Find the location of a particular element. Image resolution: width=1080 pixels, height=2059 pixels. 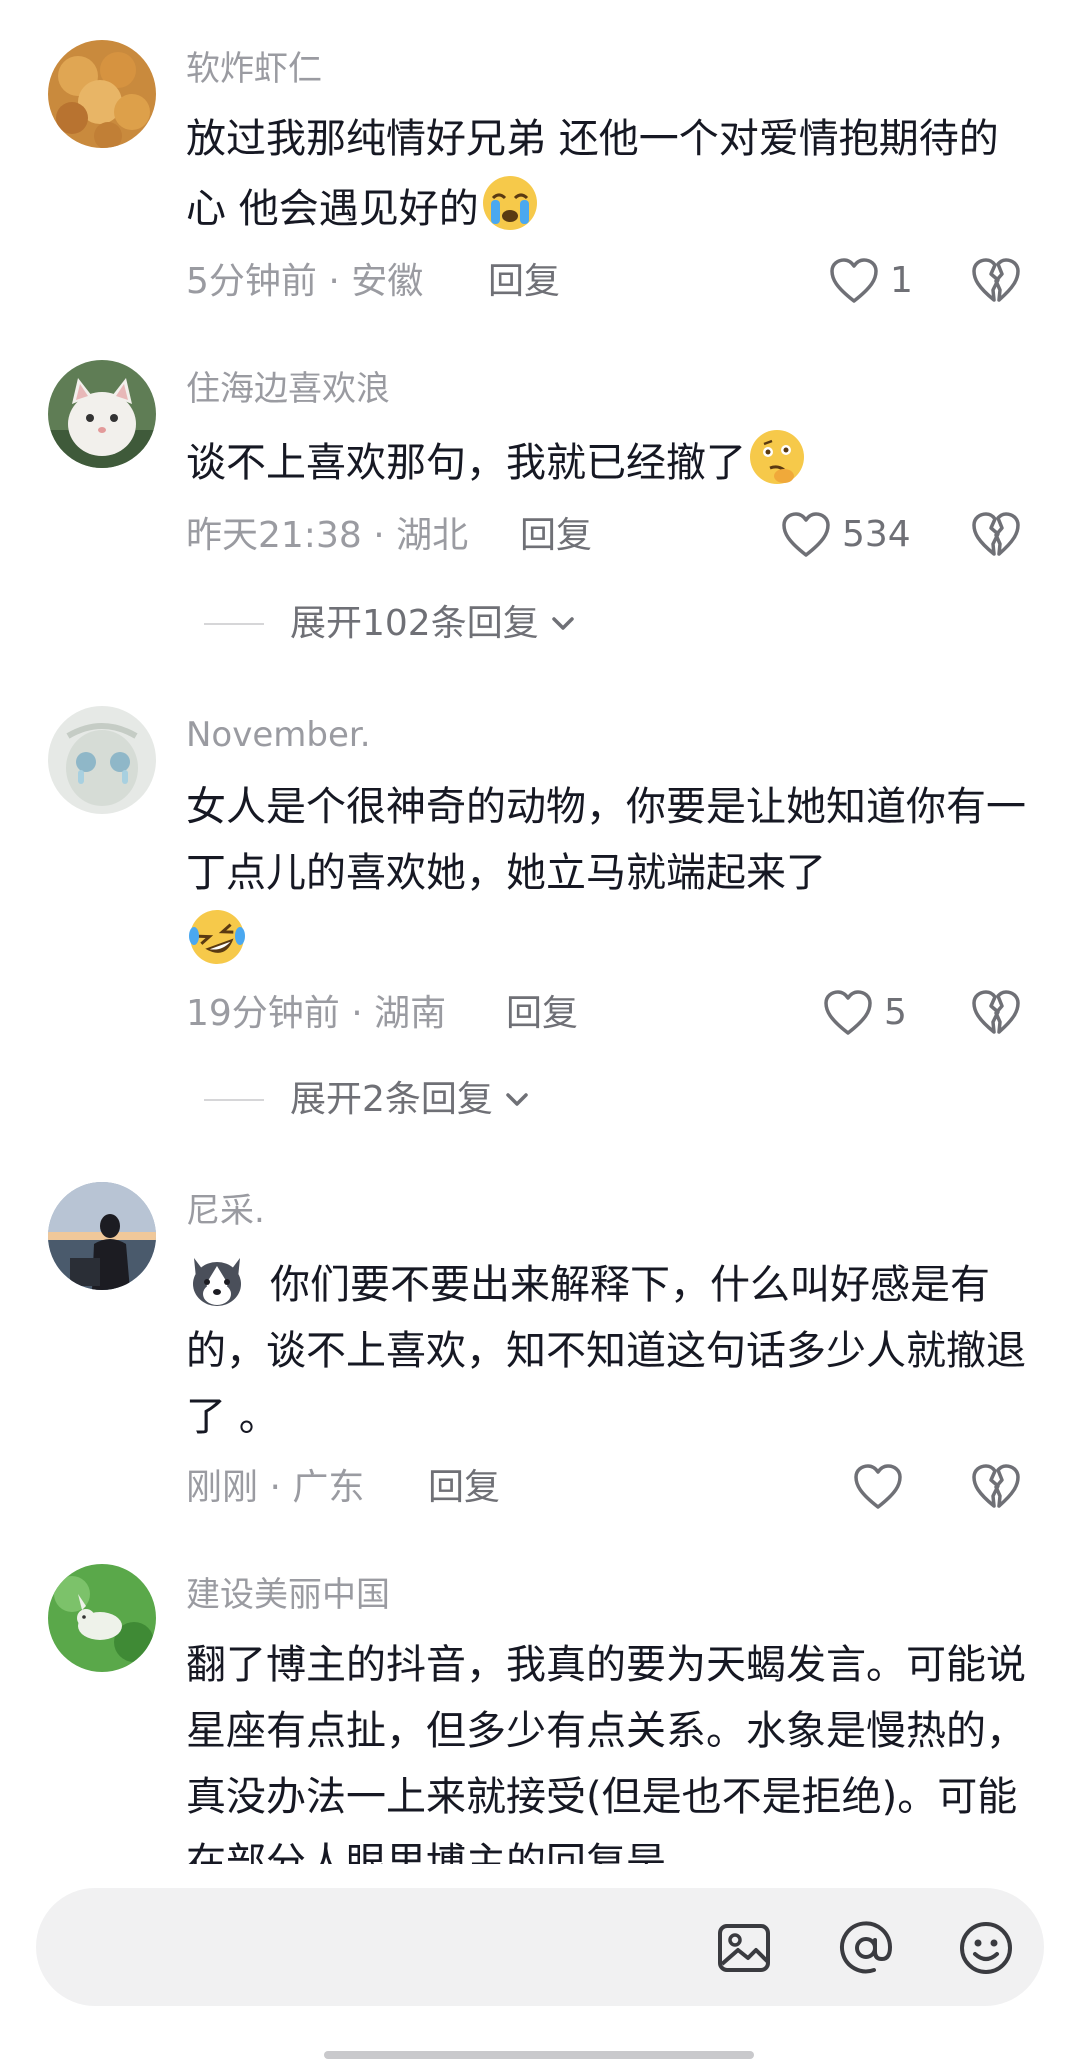

avatar is located at coordinates (102, 1618).